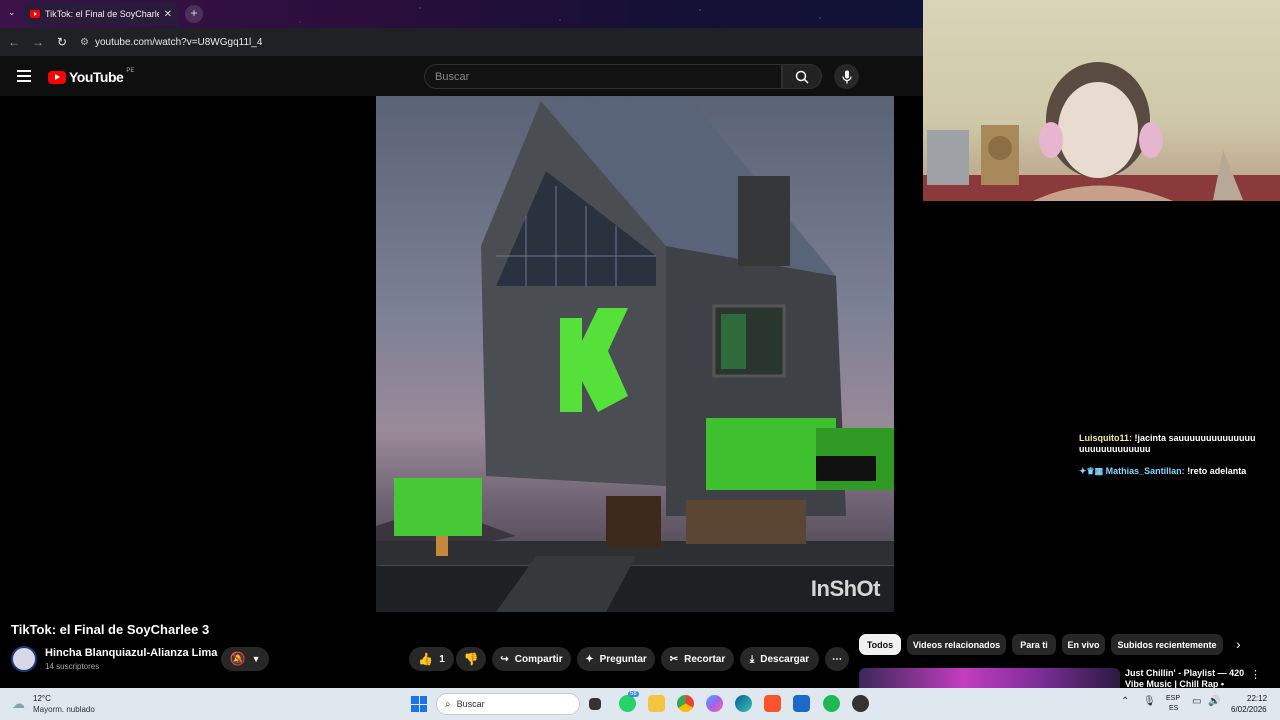  I want to click on youtube-logo: YouTube PE, so click(91, 76).